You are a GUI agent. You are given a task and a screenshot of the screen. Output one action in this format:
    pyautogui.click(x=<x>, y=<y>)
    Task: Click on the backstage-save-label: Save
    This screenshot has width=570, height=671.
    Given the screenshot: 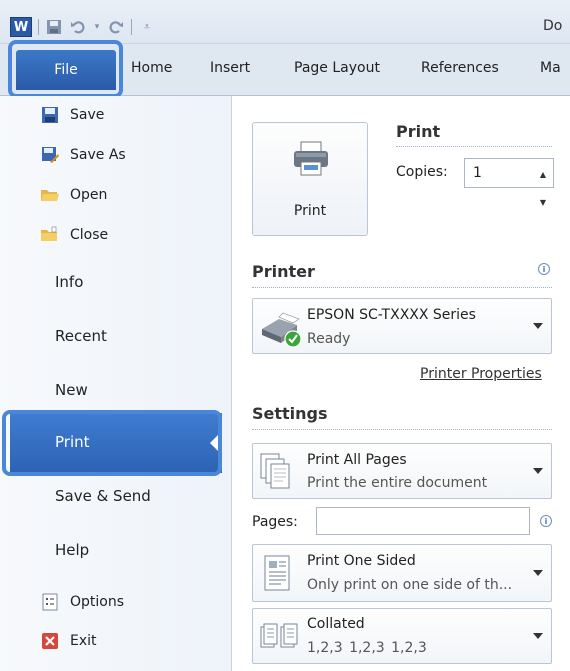 What is the action you would take?
    pyautogui.click(x=87, y=115)
    